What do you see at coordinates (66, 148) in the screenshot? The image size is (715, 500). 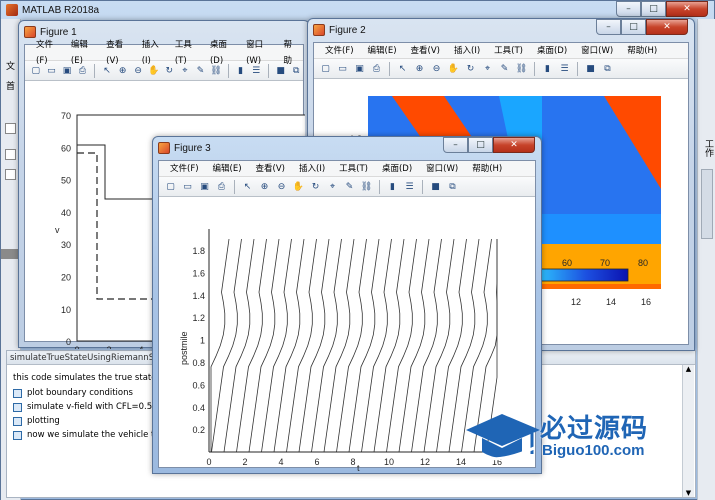 I see `figure1-ytick-label: 60` at bounding box center [66, 148].